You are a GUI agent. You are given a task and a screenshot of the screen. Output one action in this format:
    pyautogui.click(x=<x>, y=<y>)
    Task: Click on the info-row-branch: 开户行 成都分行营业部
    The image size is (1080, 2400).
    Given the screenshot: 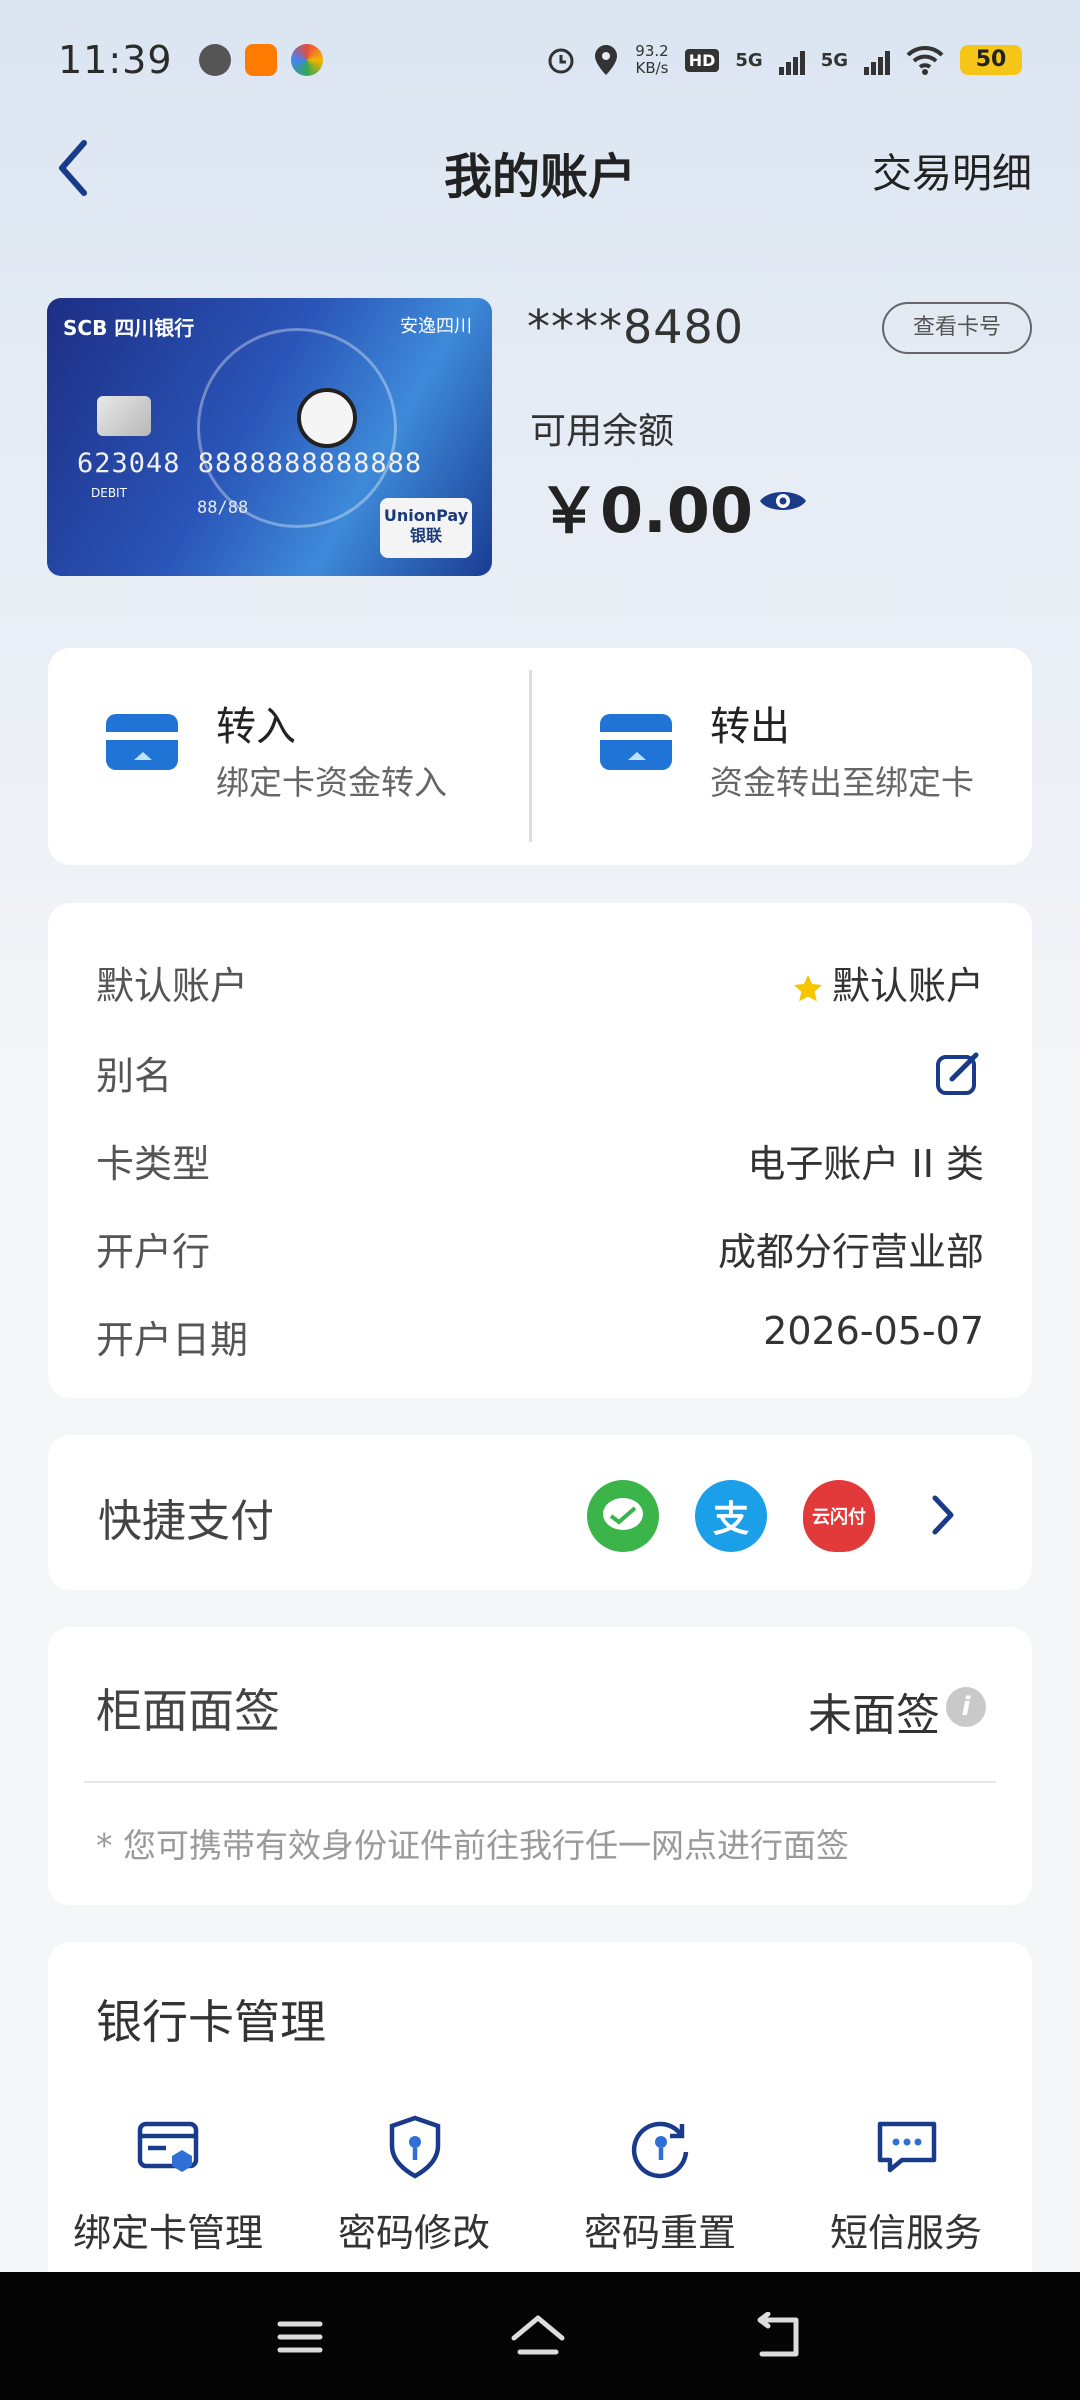 What is the action you would take?
    pyautogui.click(x=540, y=1251)
    